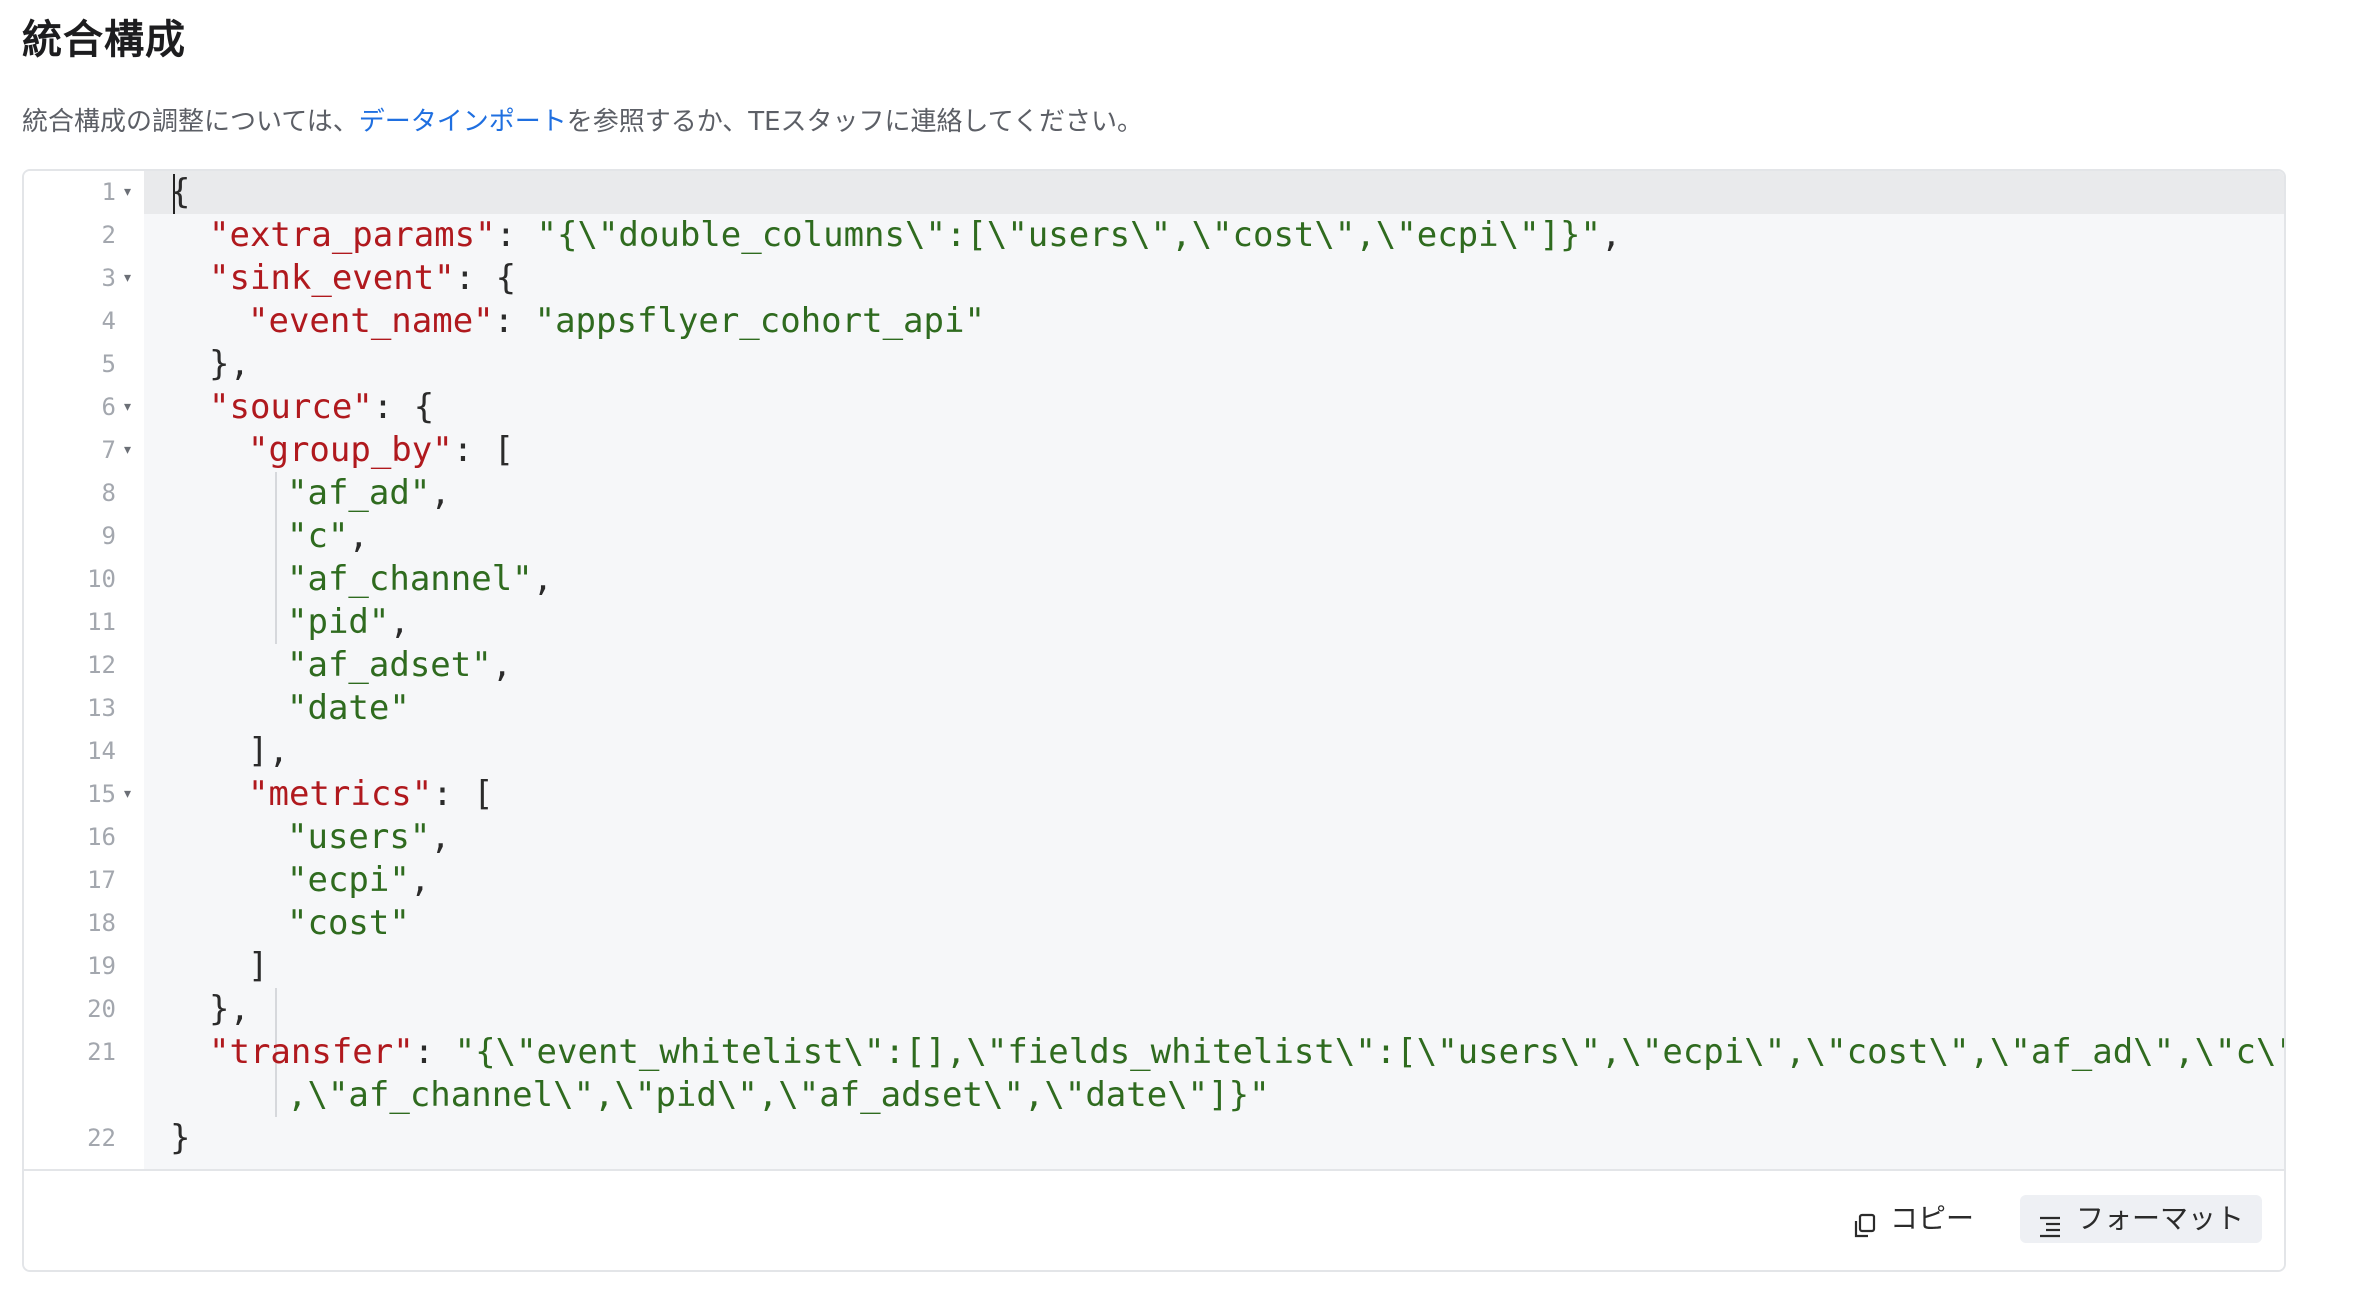 Image resolution: width=2362 pixels, height=1308 pixels. I want to click on json-string: "cost", so click(348, 923).